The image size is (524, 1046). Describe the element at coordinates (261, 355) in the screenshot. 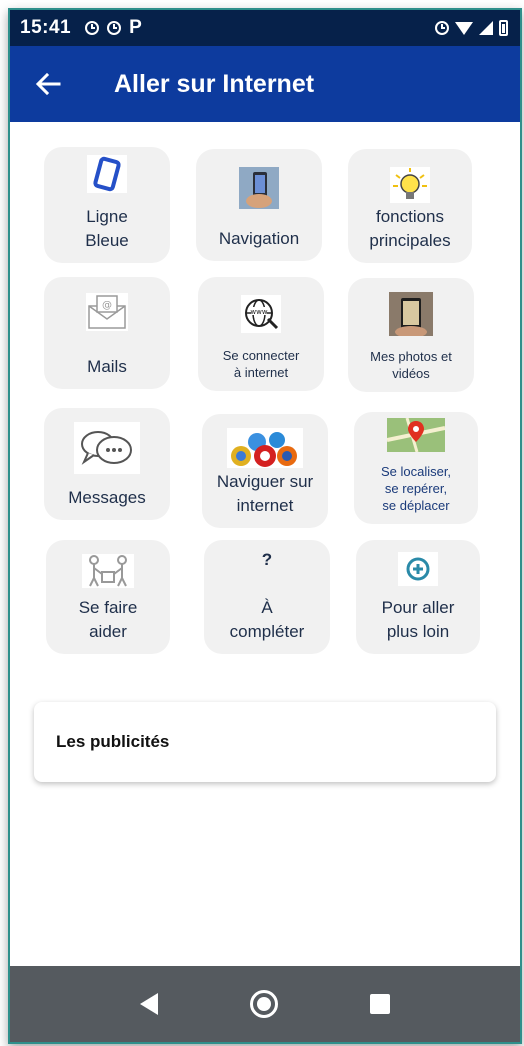

I see `tile-label: Se connecter` at that location.